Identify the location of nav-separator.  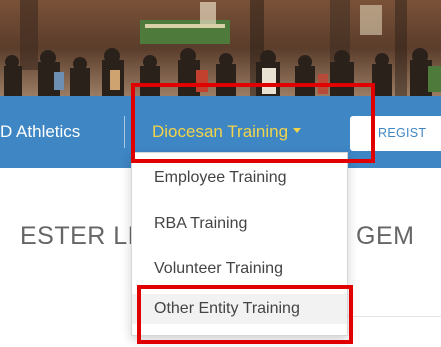
(124, 132).